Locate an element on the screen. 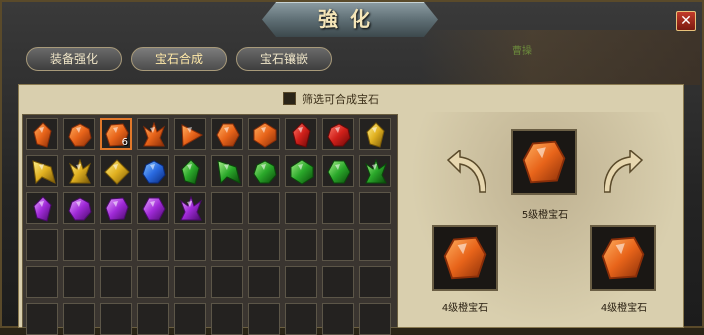 The image size is (704, 335). background-scene-text: 曹操 is located at coordinates (522, 51).